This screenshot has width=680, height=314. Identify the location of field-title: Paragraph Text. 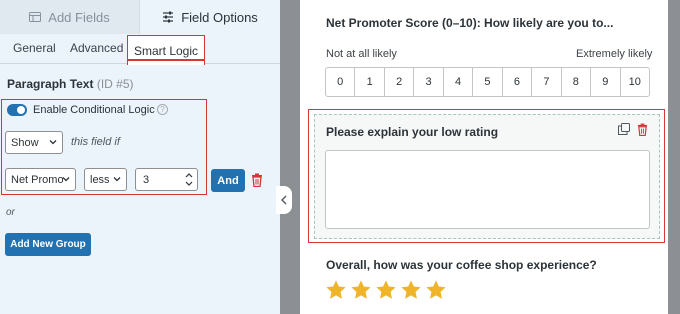
(50, 84).